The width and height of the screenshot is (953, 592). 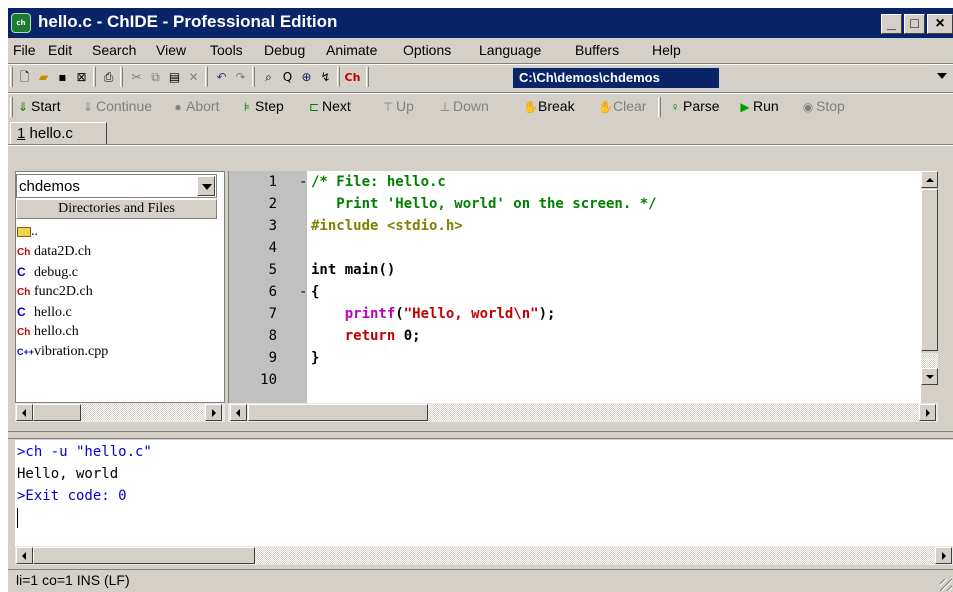 What do you see at coordinates (116, 209) in the screenshot?
I see `directories-files-header: Directories and Files` at bounding box center [116, 209].